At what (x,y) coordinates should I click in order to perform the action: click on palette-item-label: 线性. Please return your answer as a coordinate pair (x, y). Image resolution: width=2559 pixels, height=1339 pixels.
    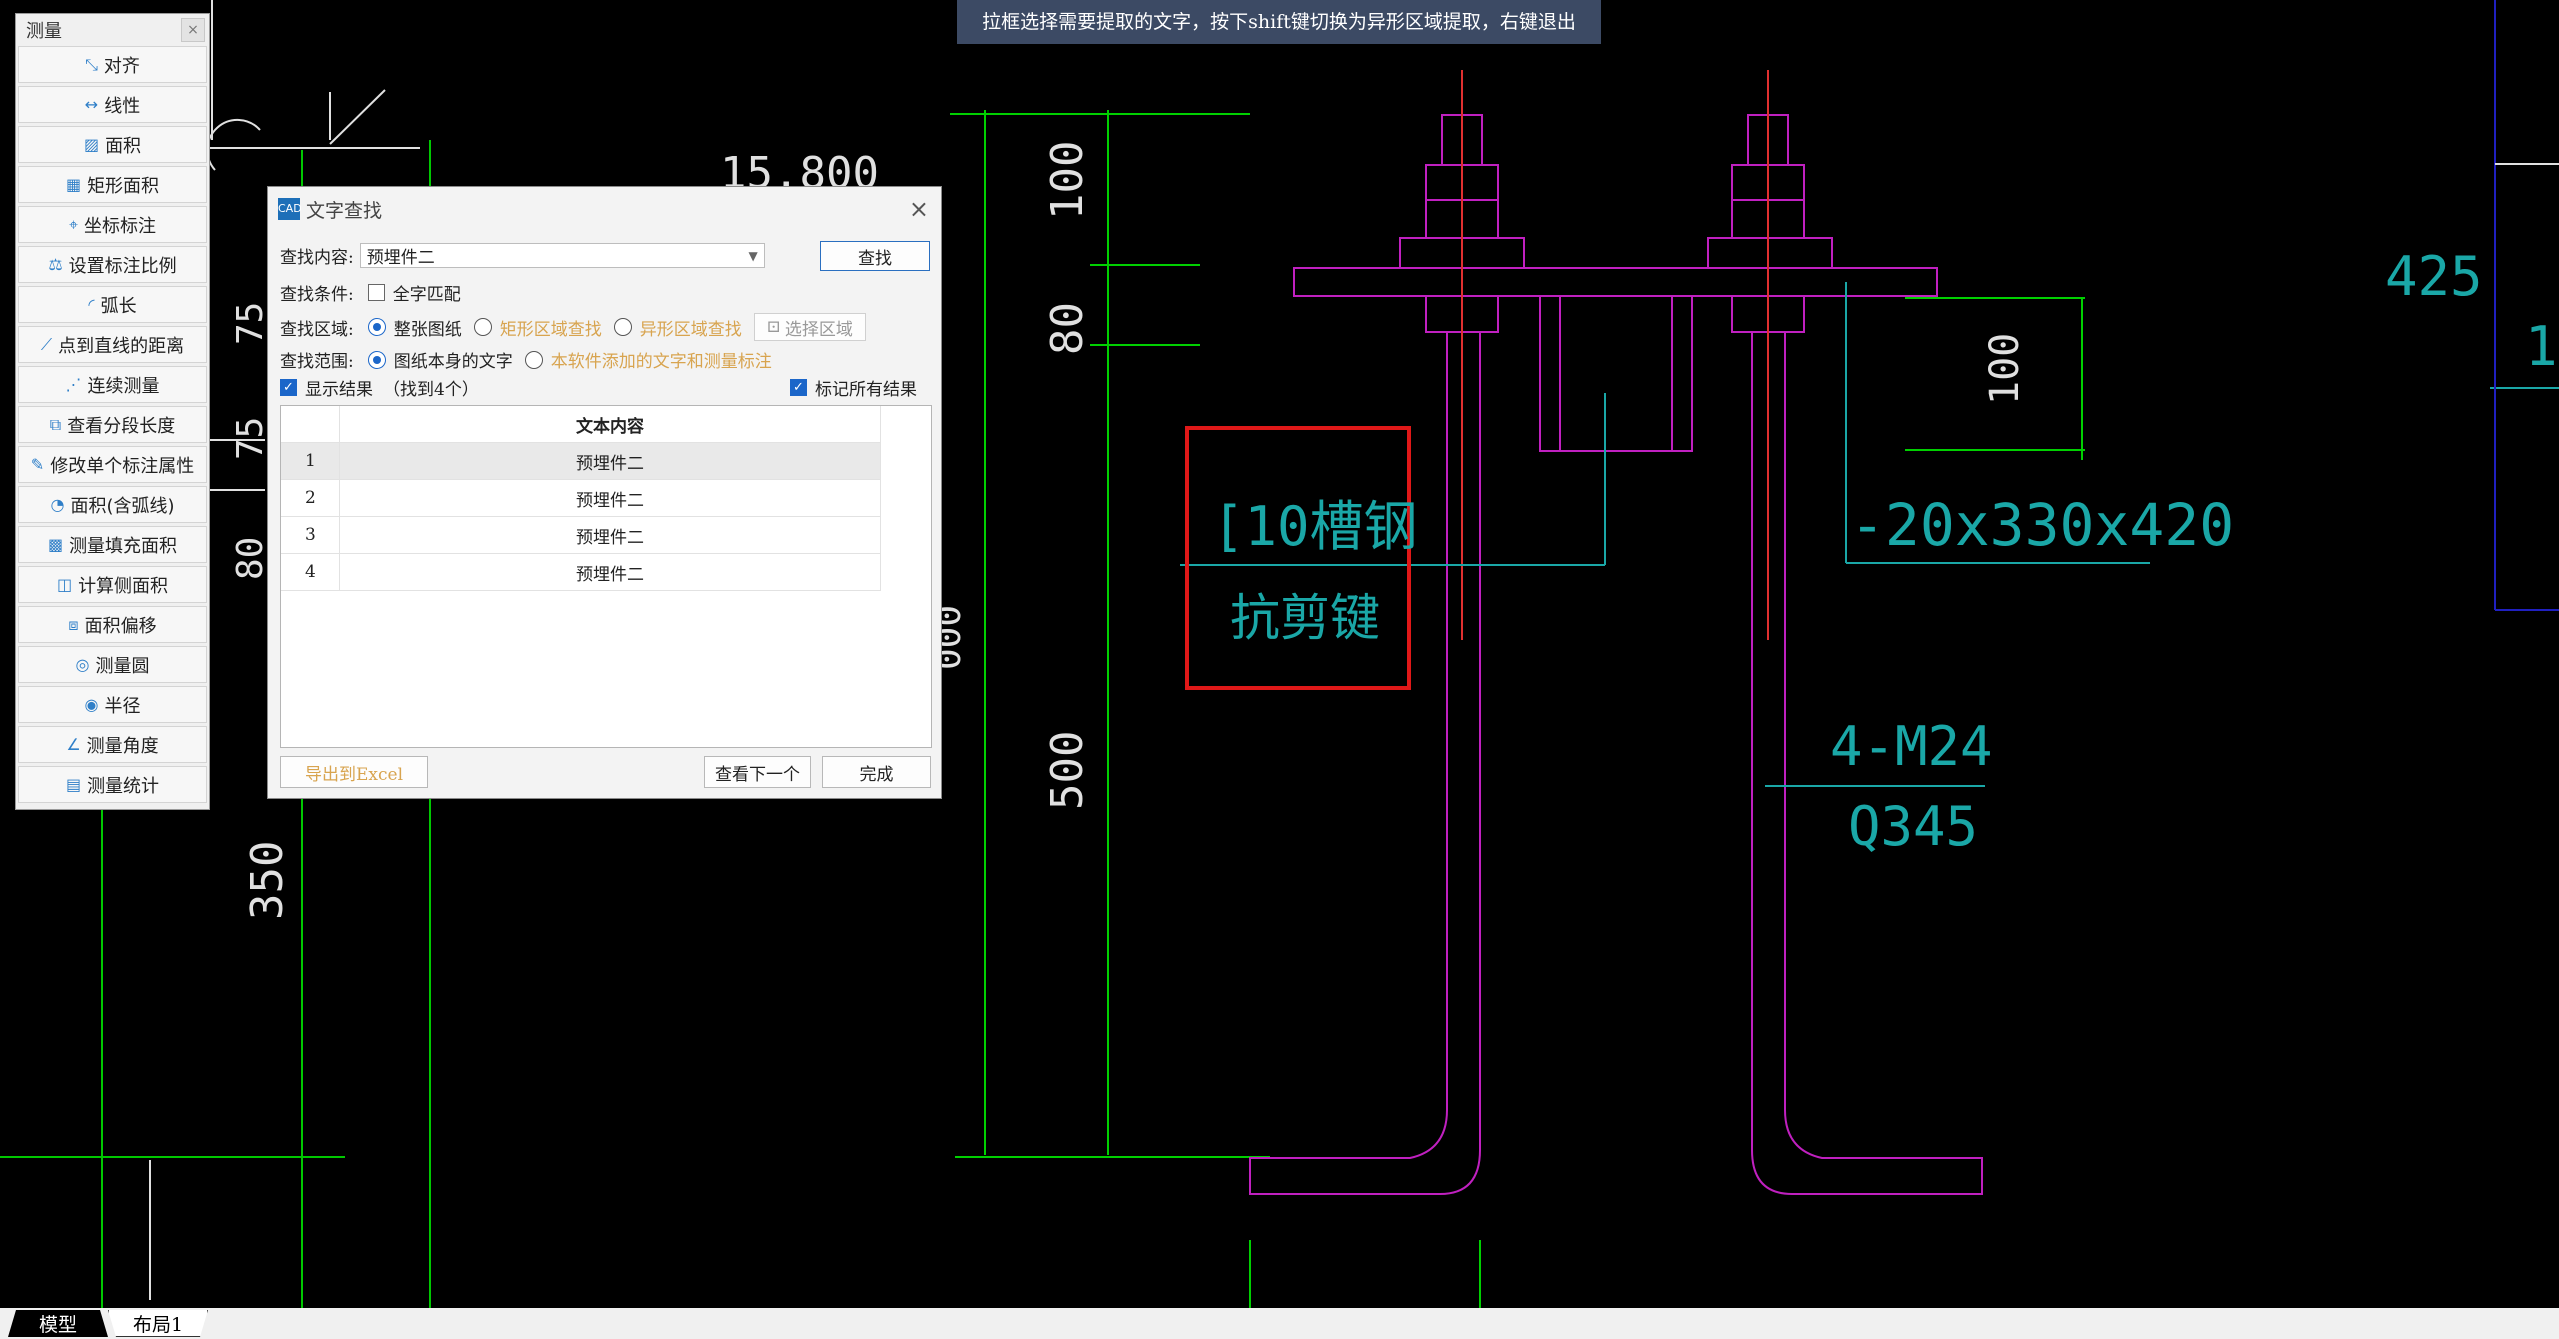
    Looking at the image, I should click on (122, 106).